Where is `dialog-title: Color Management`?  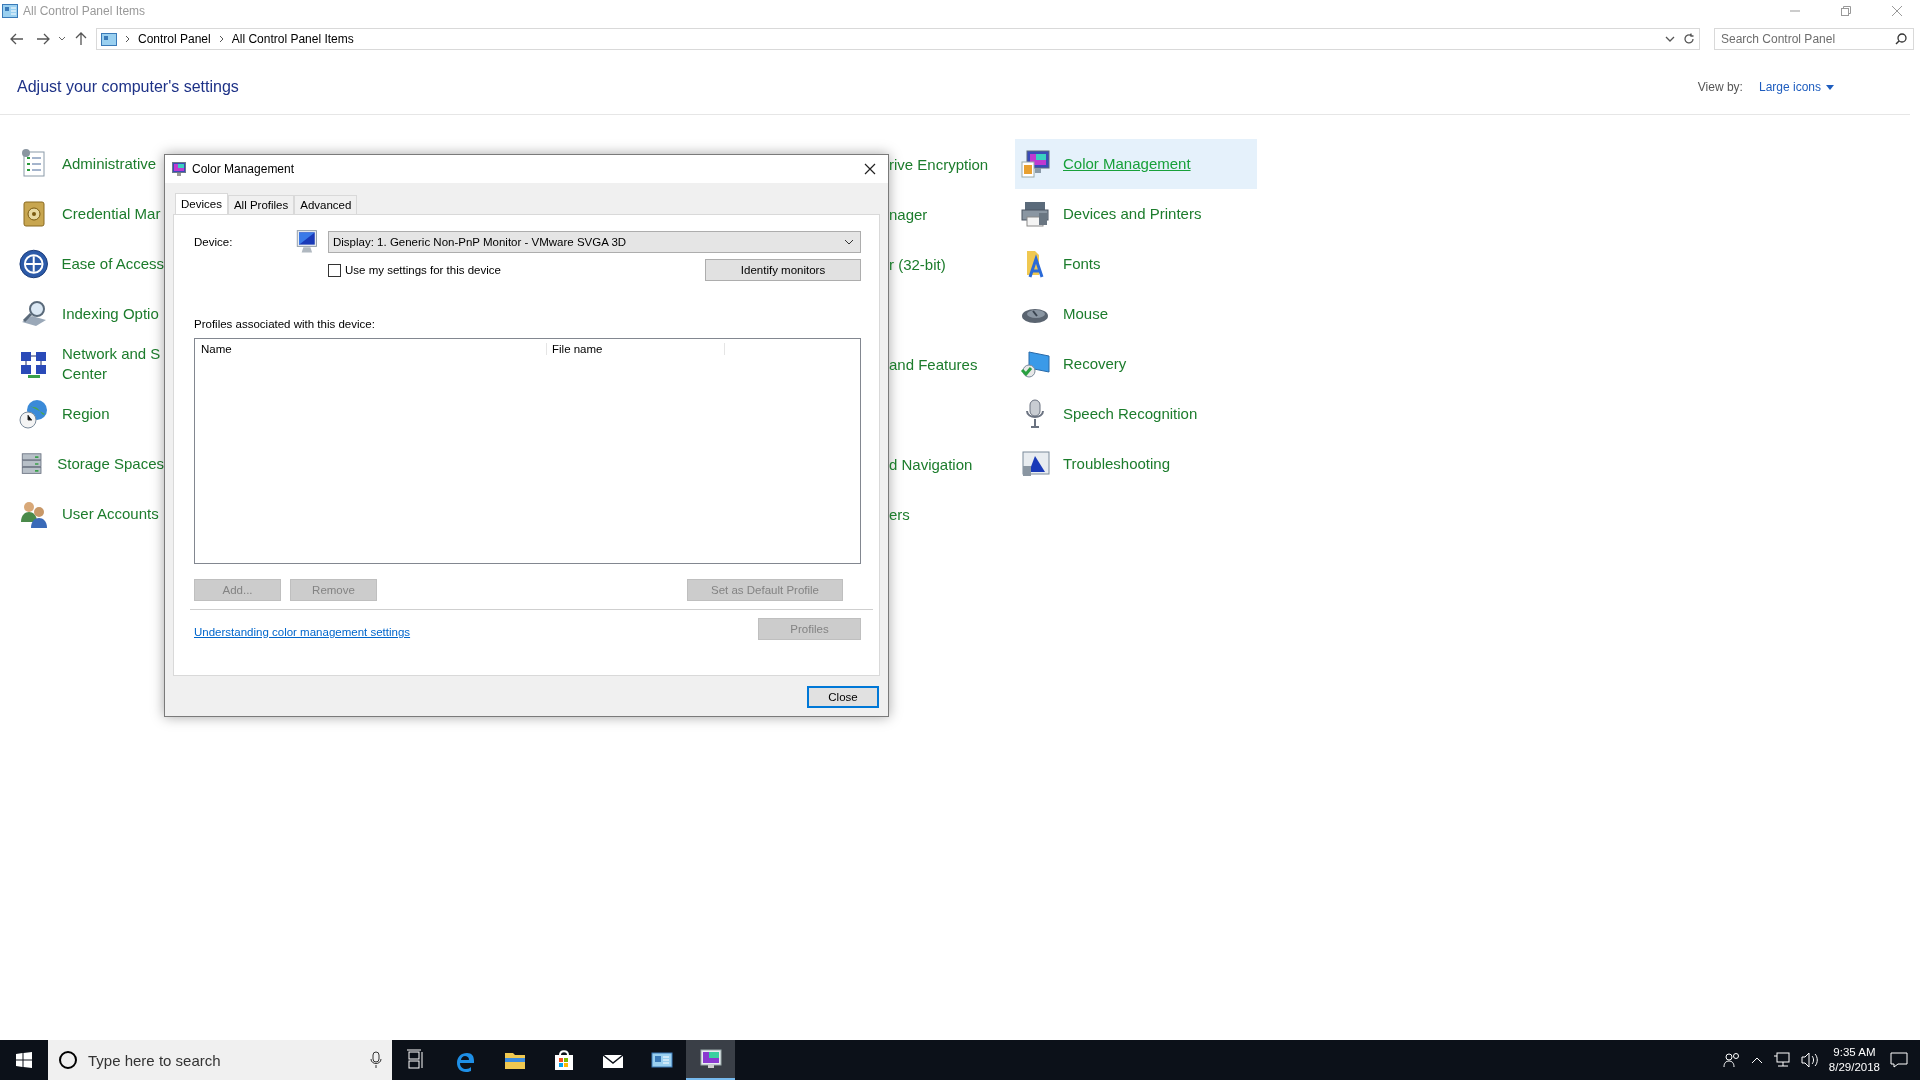
dialog-title: Color Management is located at coordinates (244, 169).